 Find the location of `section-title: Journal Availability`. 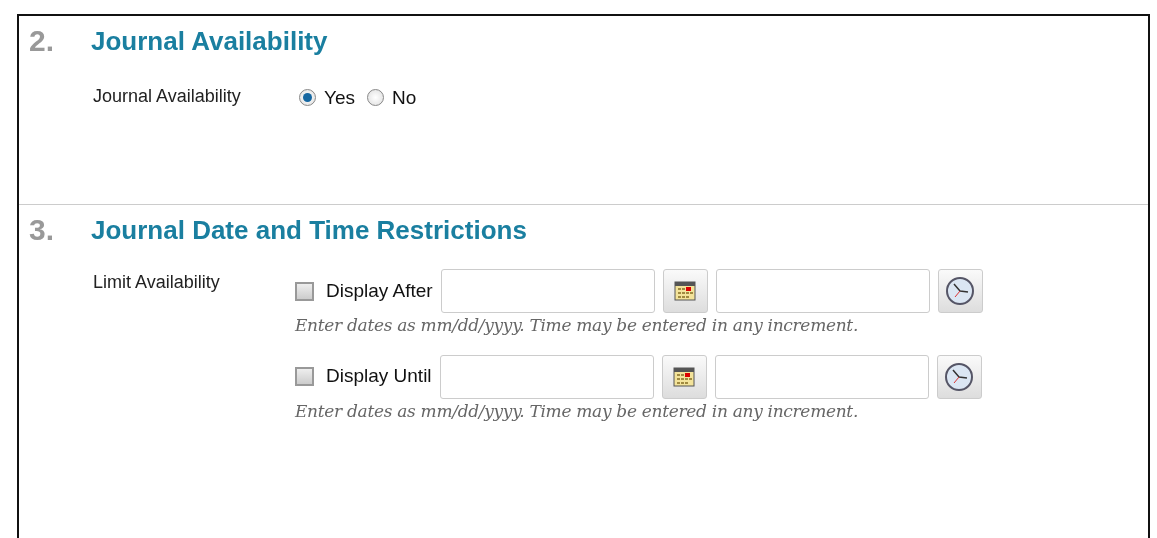

section-title: Journal Availability is located at coordinates (209, 41).